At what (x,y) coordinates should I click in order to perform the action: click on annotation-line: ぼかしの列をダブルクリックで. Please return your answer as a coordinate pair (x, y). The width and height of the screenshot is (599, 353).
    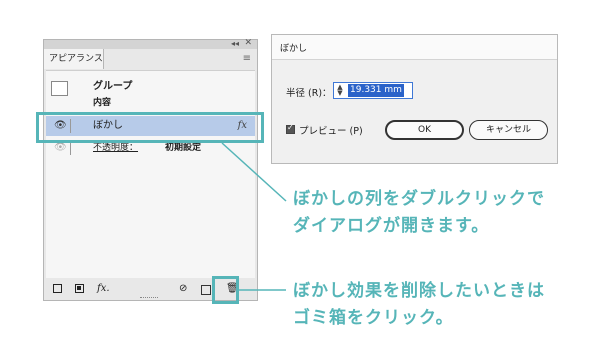
    Looking at the image, I should click on (419, 199).